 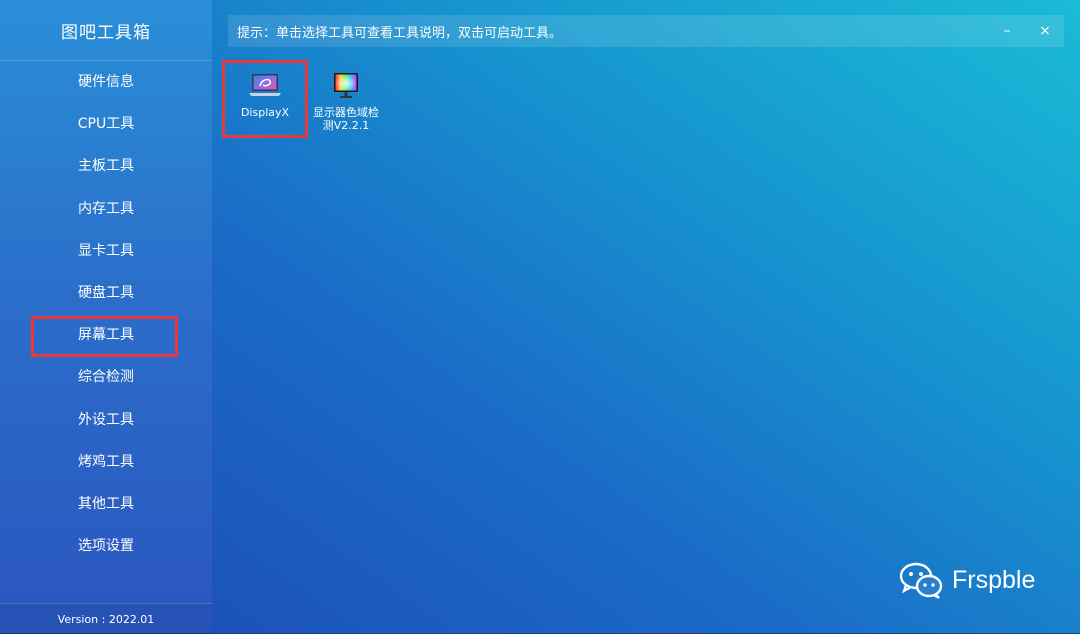 What do you see at coordinates (106, 376) in the screenshot?
I see `sidebar-item-comprehensive-test: 综合检测` at bounding box center [106, 376].